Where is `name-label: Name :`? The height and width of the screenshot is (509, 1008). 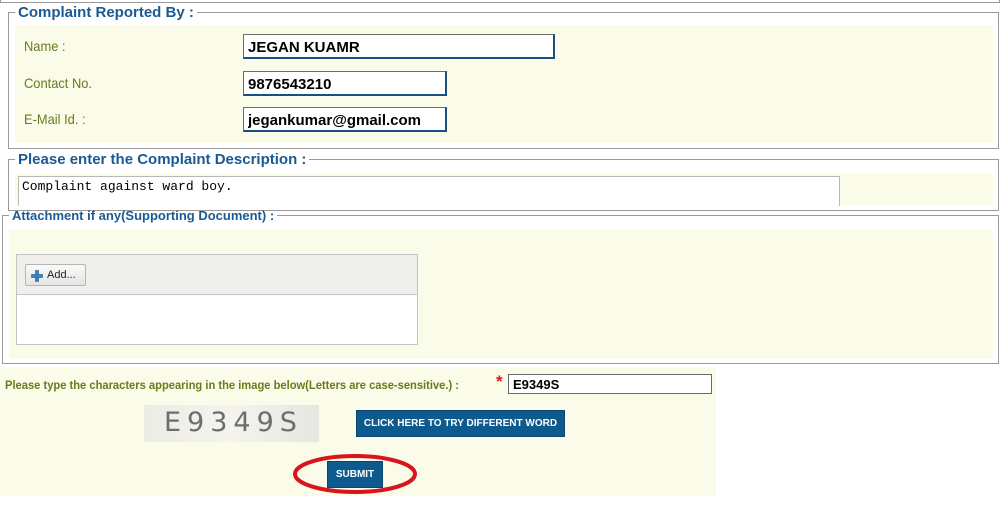 name-label: Name : is located at coordinates (45, 46).